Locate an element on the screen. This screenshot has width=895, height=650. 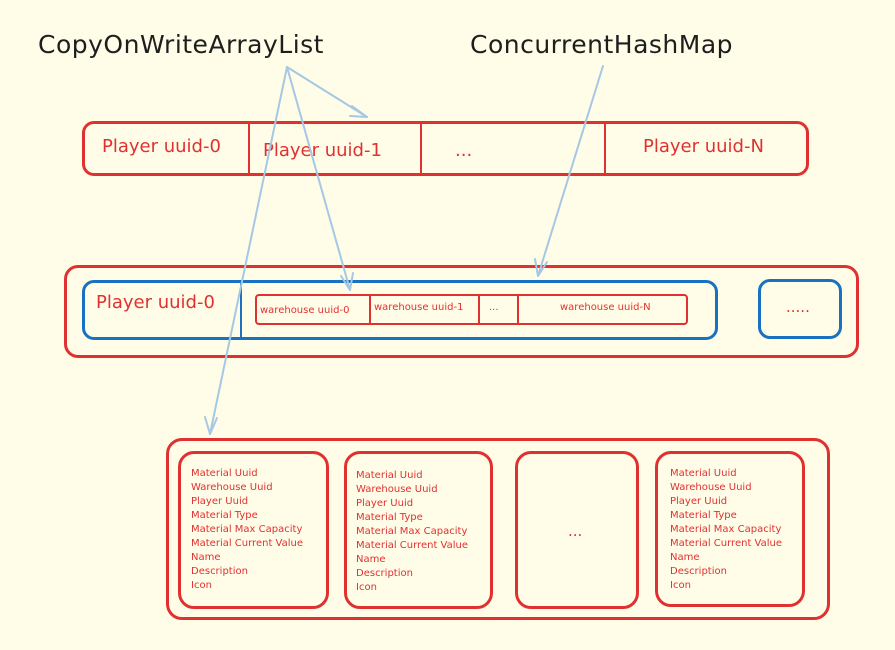
warehouse-cell-0: warehouse uuid-0 is located at coordinates (305, 310).